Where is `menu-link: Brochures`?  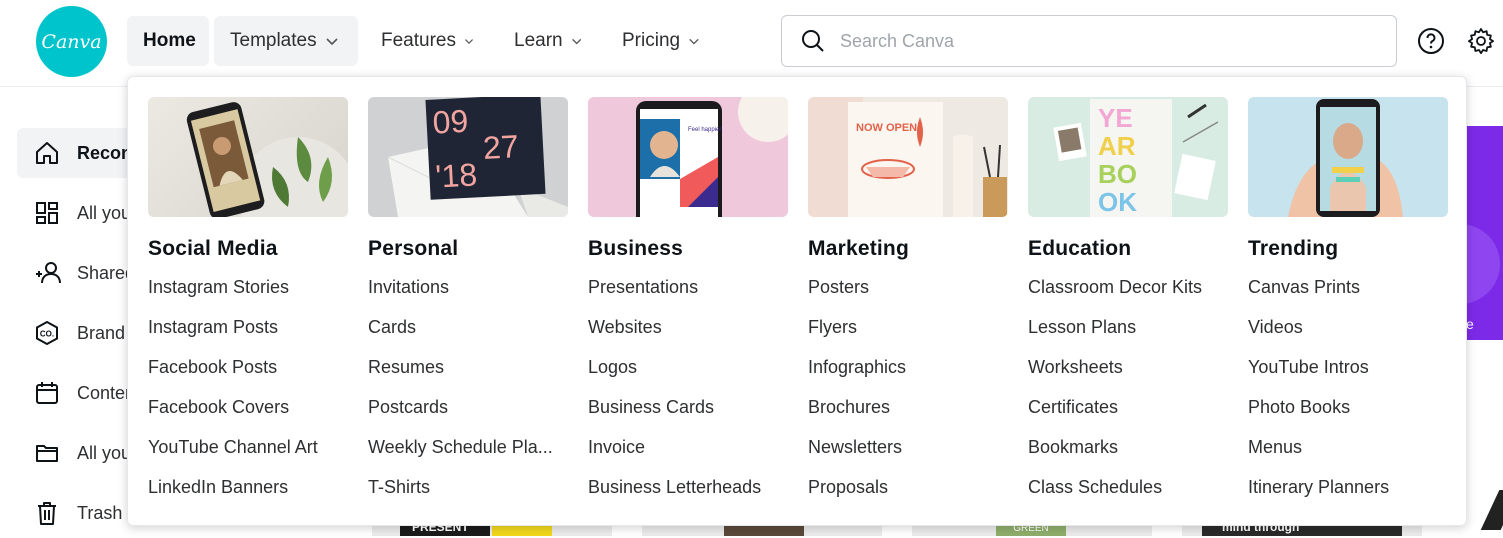 menu-link: Brochures is located at coordinates (908, 417).